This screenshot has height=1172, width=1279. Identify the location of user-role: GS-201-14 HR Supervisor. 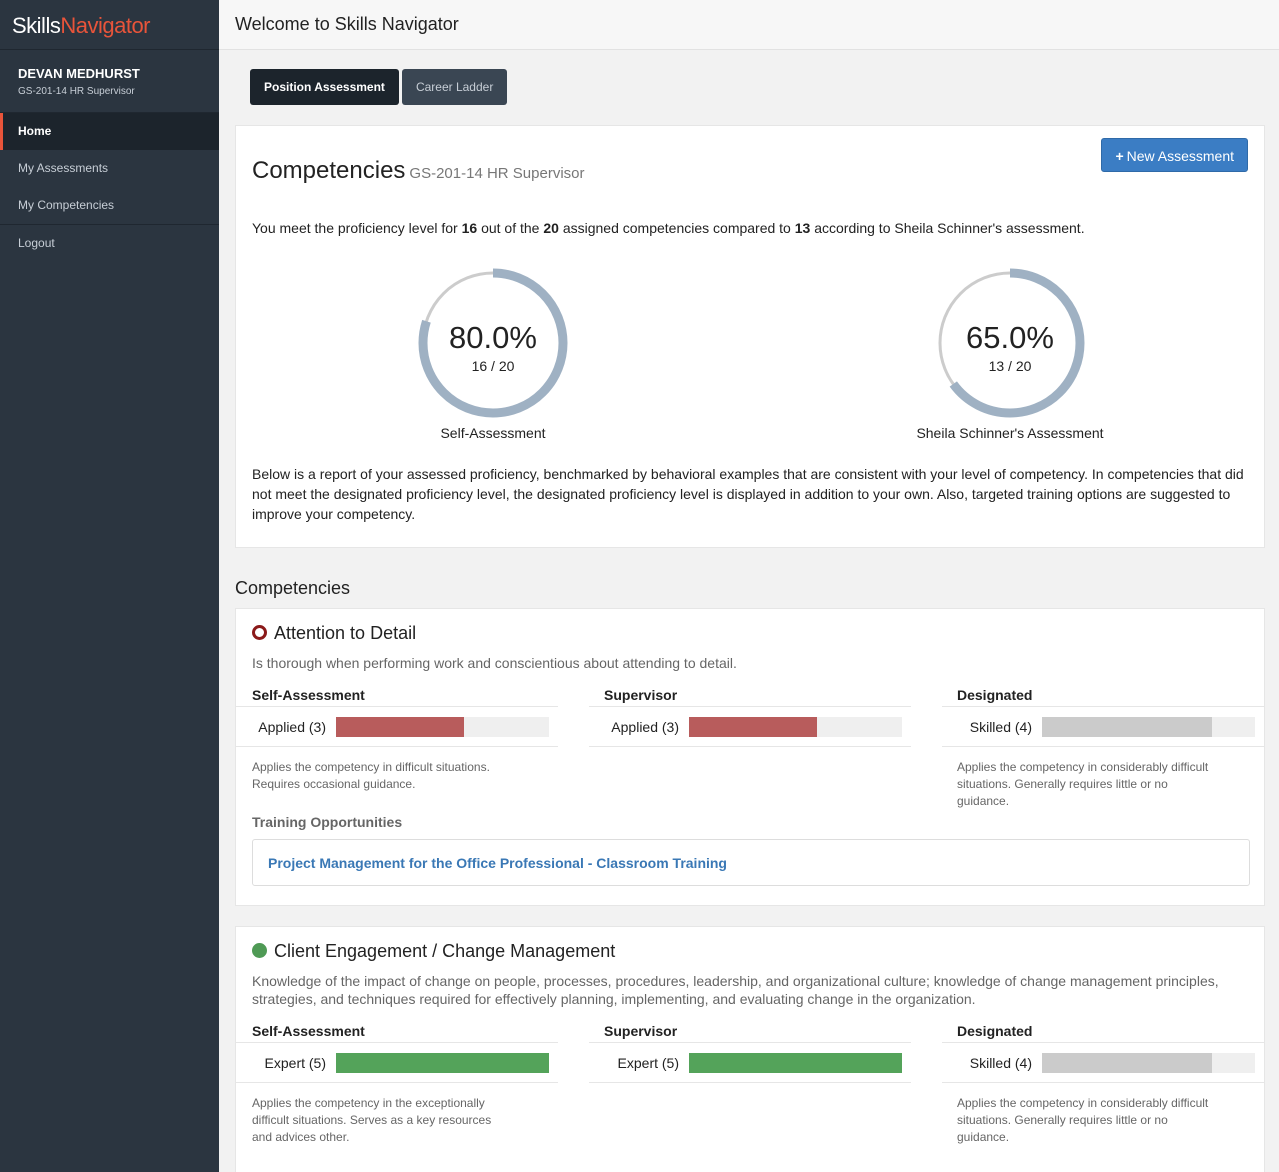
(76, 91).